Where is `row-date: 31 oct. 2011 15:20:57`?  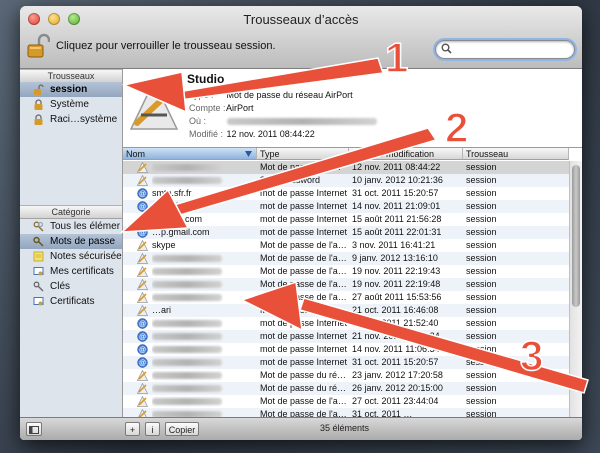
row-date: 31 oct. 2011 15:20:57 is located at coordinates (395, 193).